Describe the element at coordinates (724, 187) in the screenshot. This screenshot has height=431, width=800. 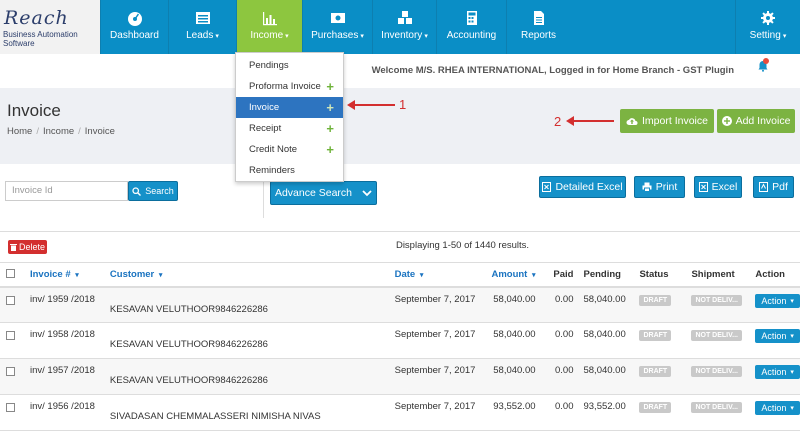
I see `excel-label: Excel` at that location.